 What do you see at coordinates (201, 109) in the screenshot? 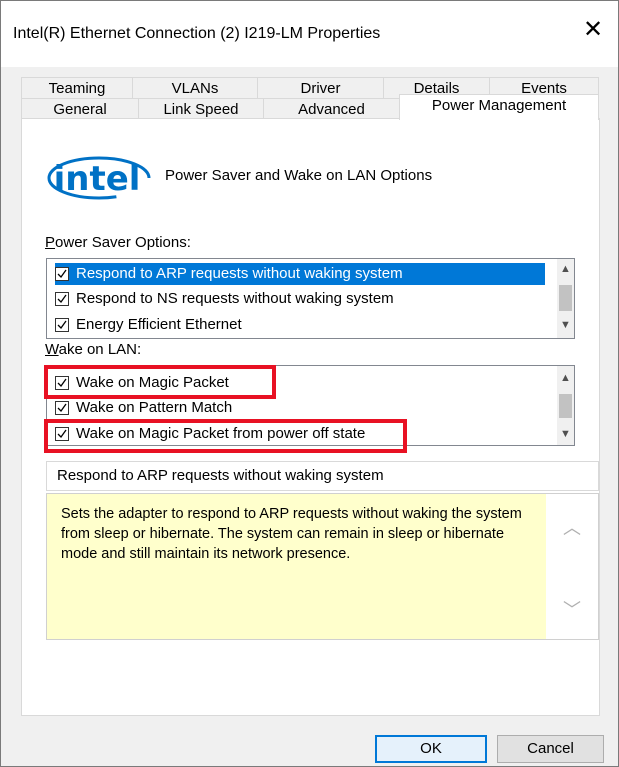
I see `tab-link-speed: Link Speed` at bounding box center [201, 109].